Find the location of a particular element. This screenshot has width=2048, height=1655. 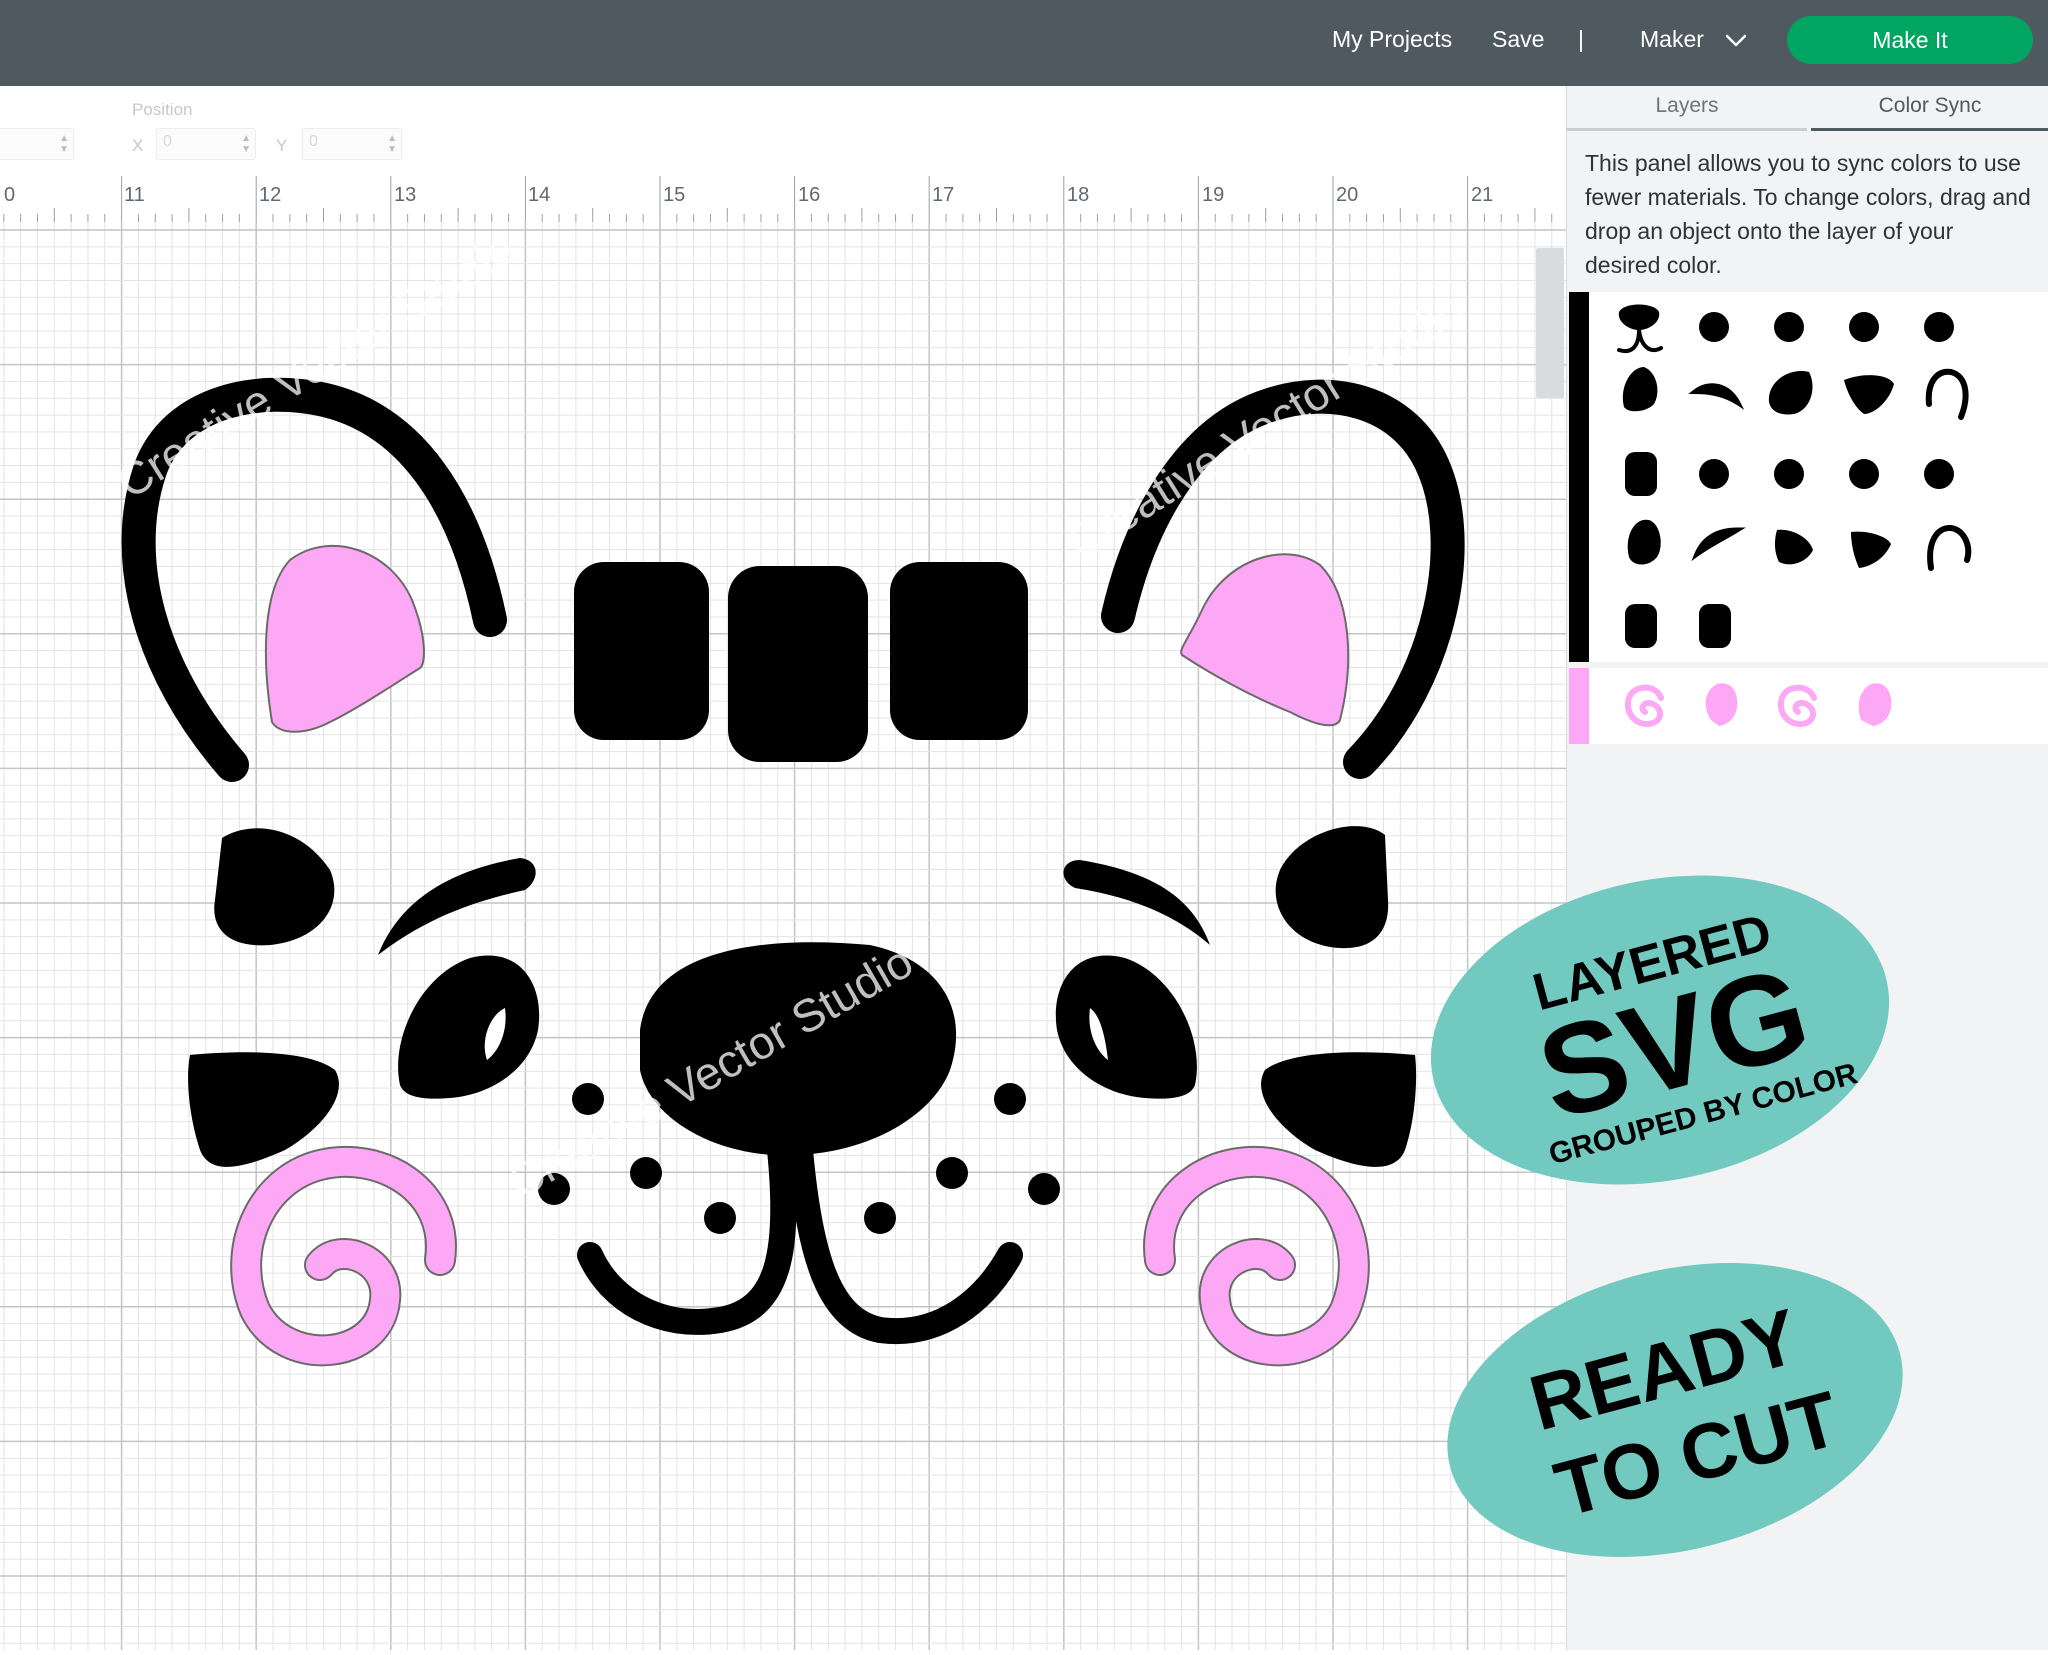

forehead-stripe-right is located at coordinates (959, 651).